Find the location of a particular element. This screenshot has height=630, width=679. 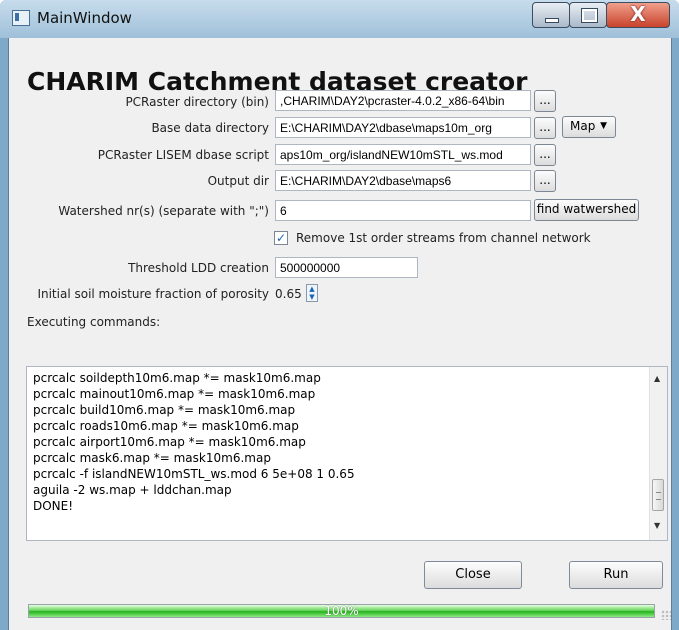

log-line: DONE! is located at coordinates (53, 506).